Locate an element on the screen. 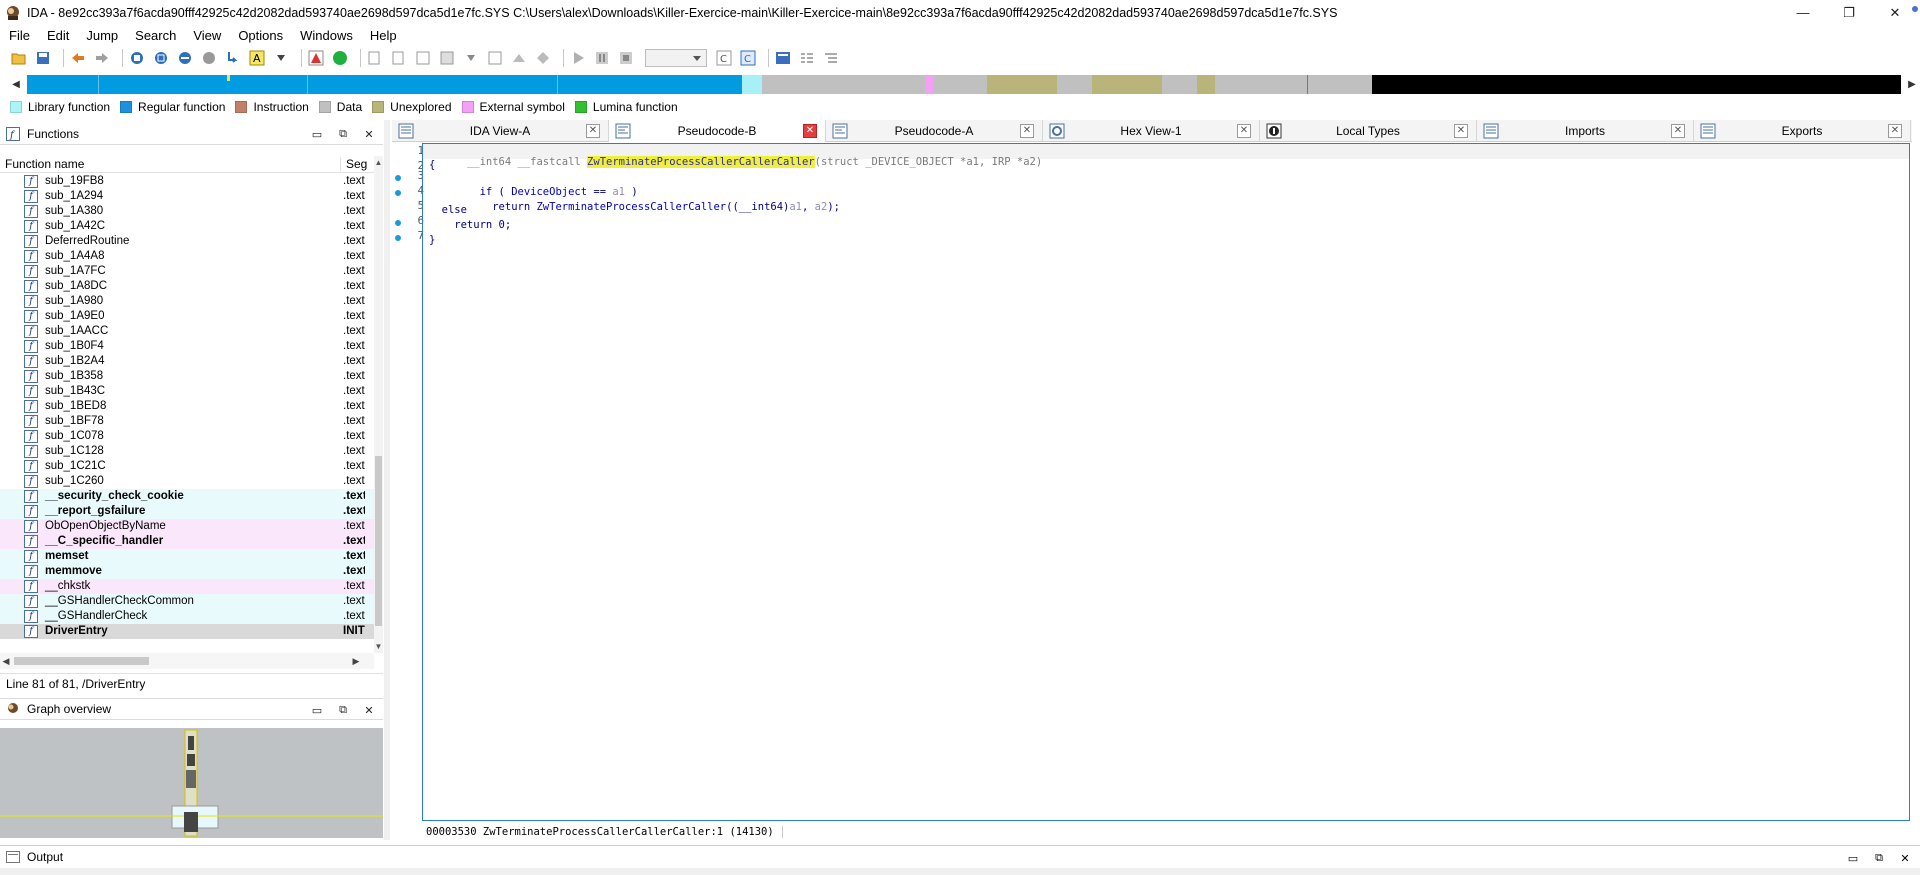 This screenshot has height=875, width=1920. nav-left-arrow-icon: ◀ is located at coordinates (16, 84).